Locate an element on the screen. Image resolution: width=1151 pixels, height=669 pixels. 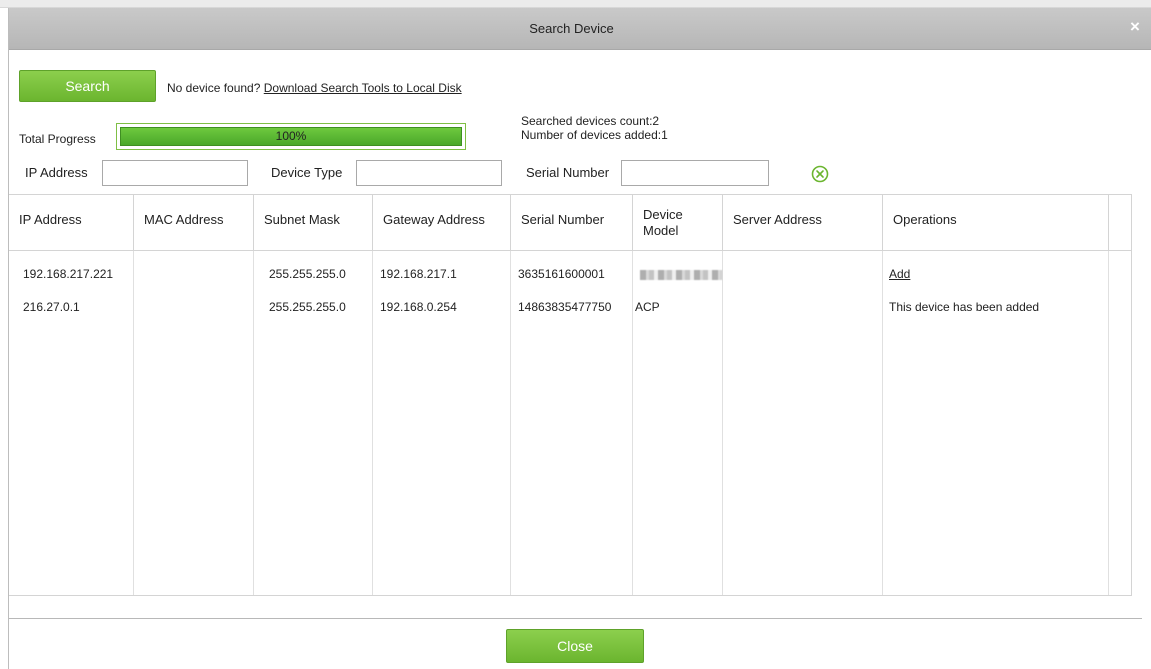
cell-ip: 192.168.217.221 is located at coordinates (68, 274).